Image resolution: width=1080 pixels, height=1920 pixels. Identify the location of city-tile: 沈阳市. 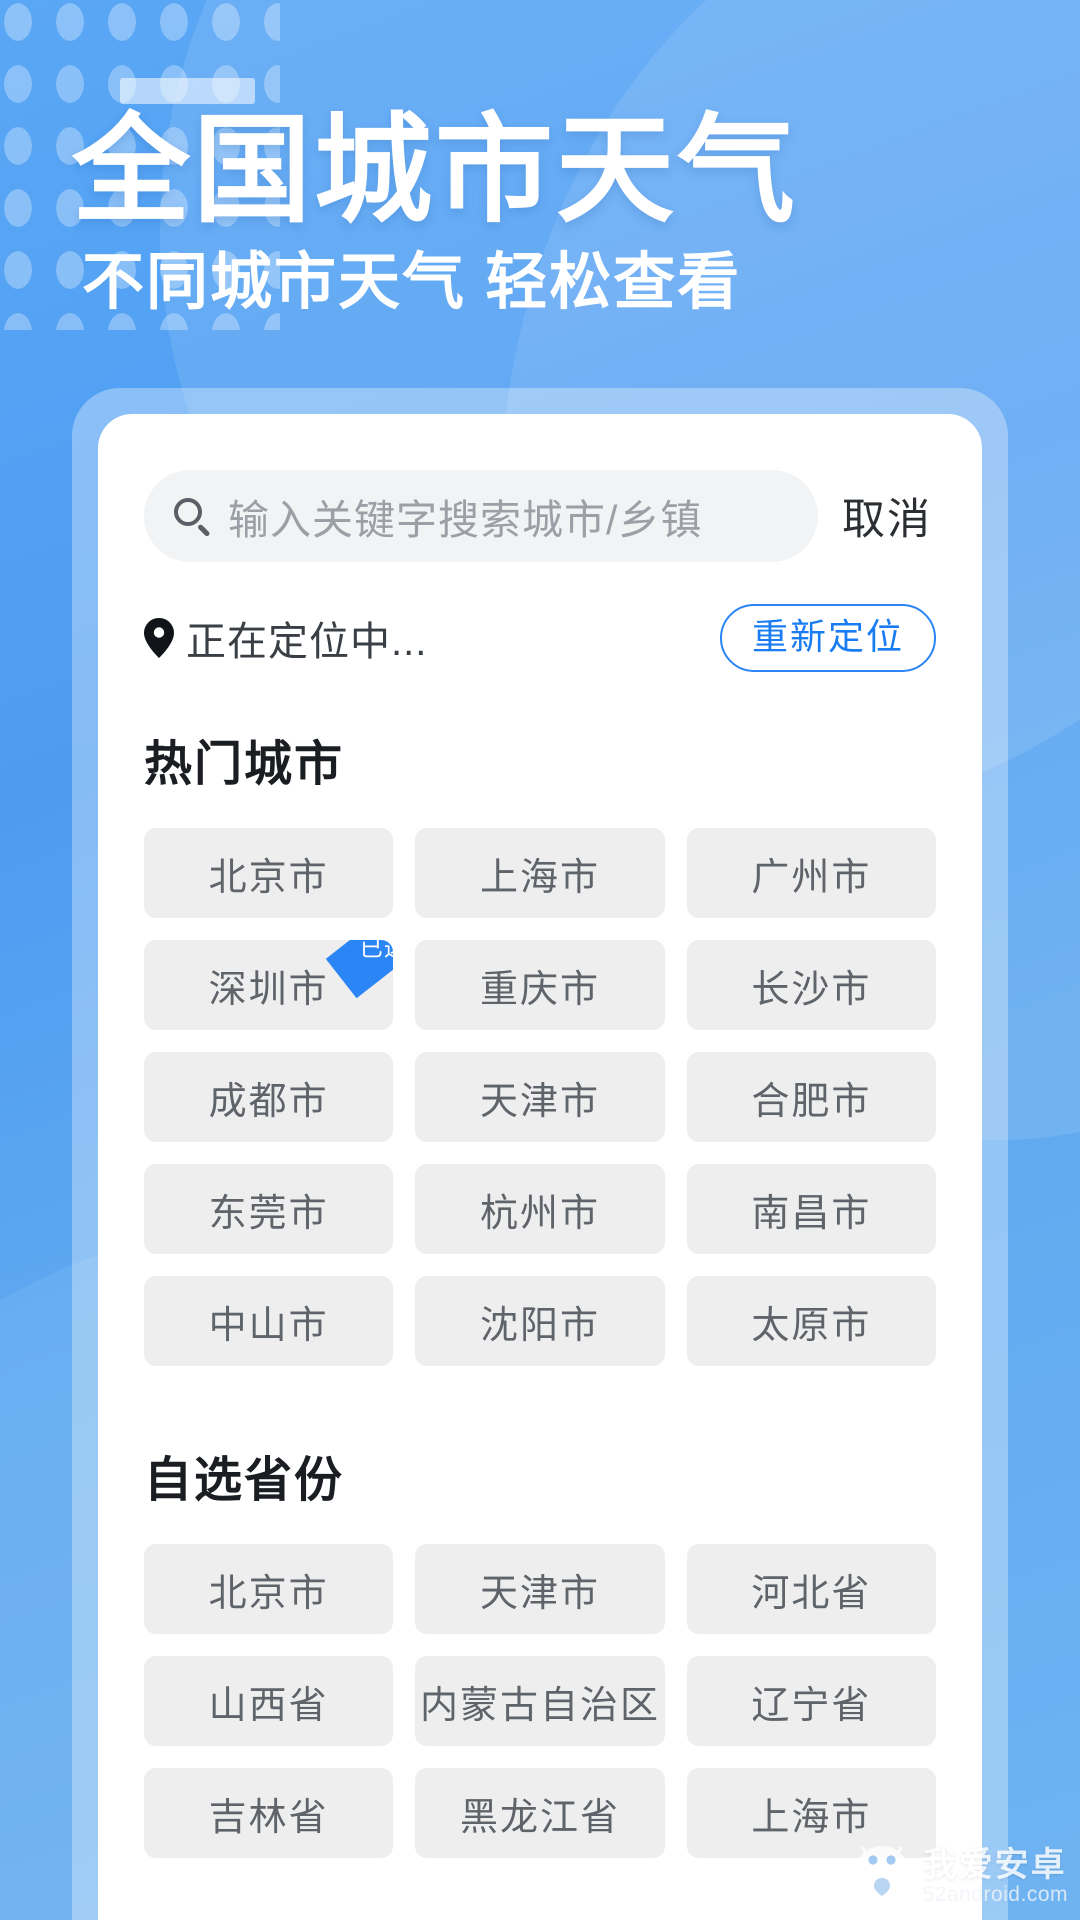
(540, 1321).